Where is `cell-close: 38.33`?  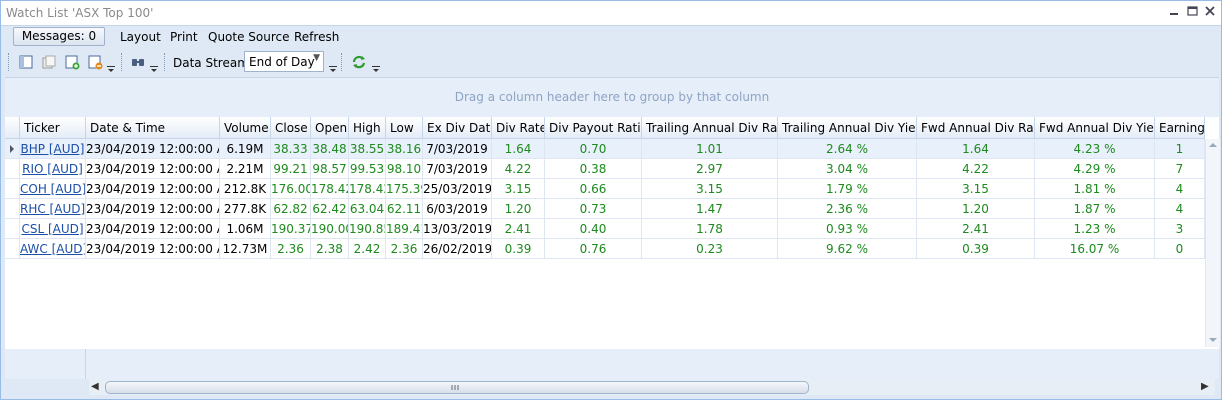 cell-close: 38.33 is located at coordinates (291, 149).